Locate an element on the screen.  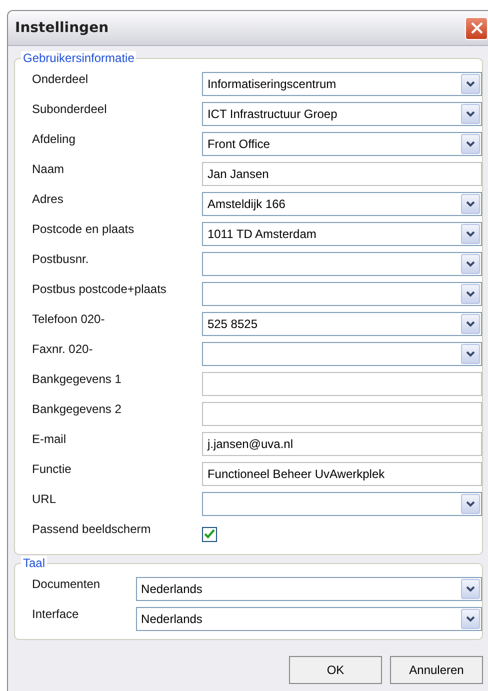
field-label: Faxnr. 020- is located at coordinates (63, 349).